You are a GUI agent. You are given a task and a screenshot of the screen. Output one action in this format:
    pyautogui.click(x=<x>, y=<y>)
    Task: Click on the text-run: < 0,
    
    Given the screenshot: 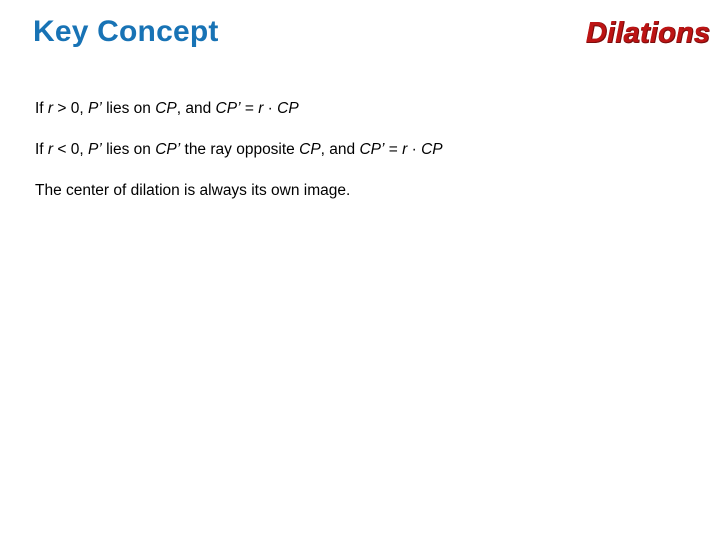 What is the action you would take?
    pyautogui.click(x=70, y=149)
    